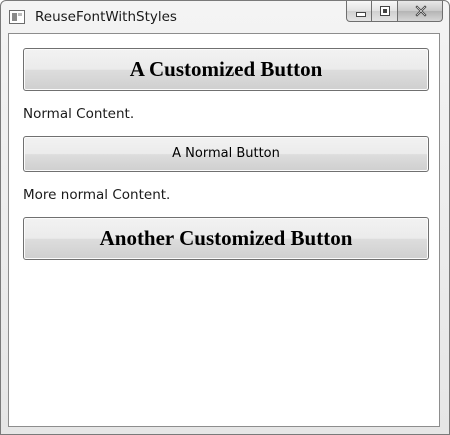  I want to click on close-icon, so click(421, 11).